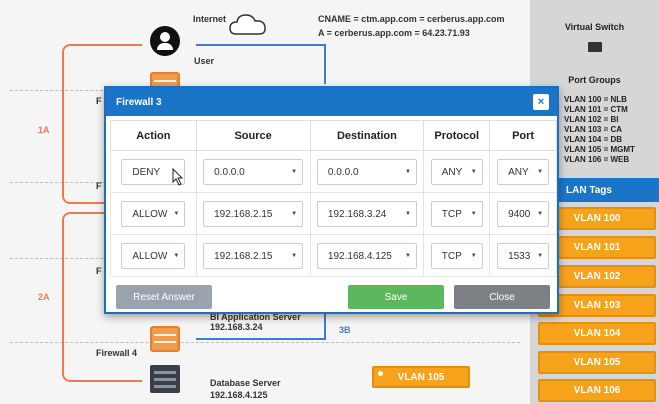  What do you see at coordinates (165, 41) in the screenshot?
I see `user-icon` at bounding box center [165, 41].